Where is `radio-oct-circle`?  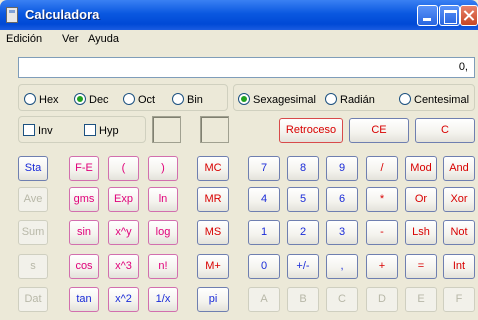 radio-oct-circle is located at coordinates (129, 99).